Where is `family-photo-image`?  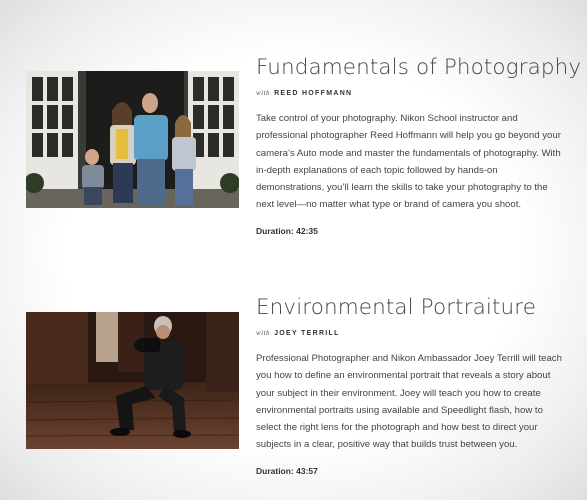
family-photo-image is located at coordinates (132, 139).